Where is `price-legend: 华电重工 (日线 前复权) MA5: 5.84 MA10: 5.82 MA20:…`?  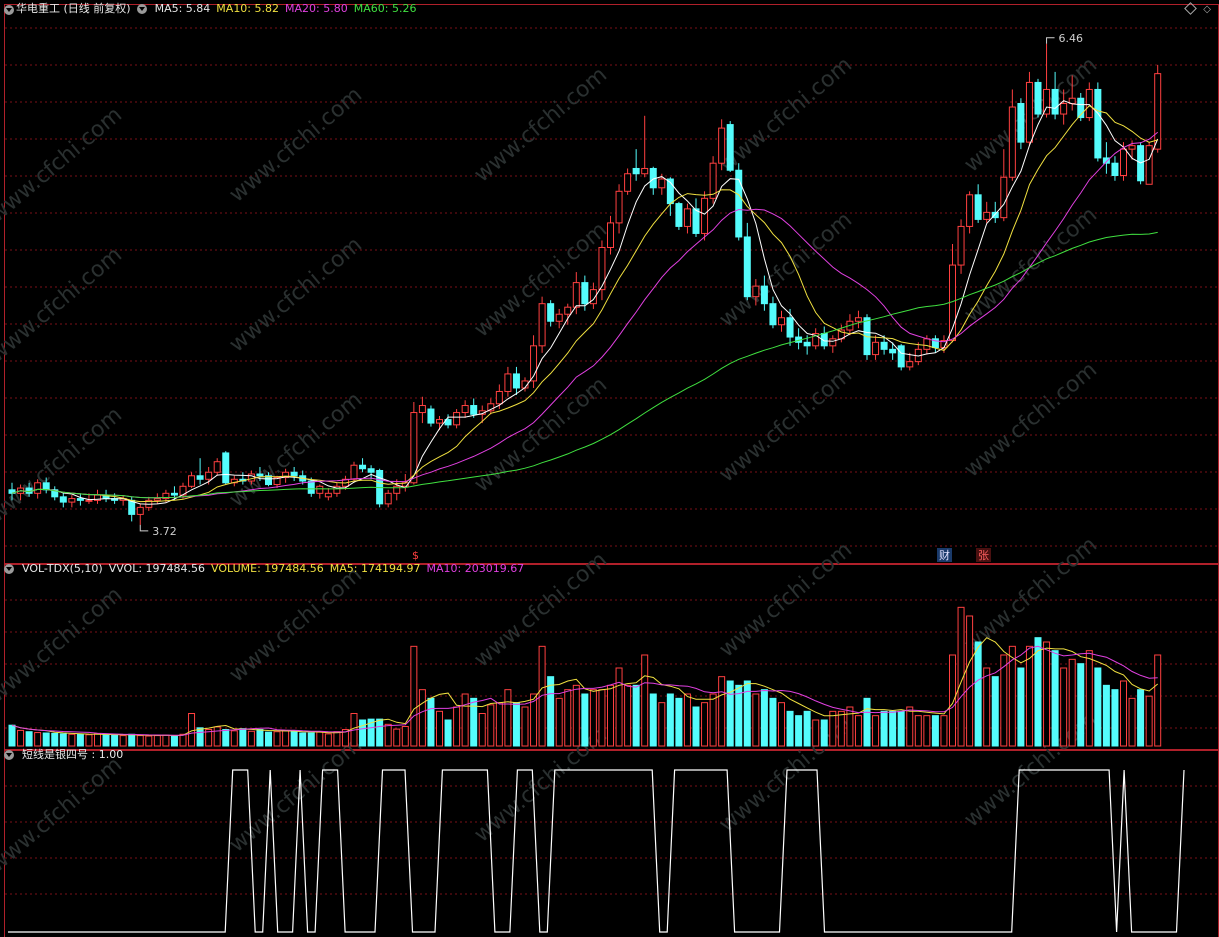 price-legend: 华电重工 (日线 前复权) MA5: 5.84 MA10: 5.82 MA20:… is located at coordinates (210, 9).